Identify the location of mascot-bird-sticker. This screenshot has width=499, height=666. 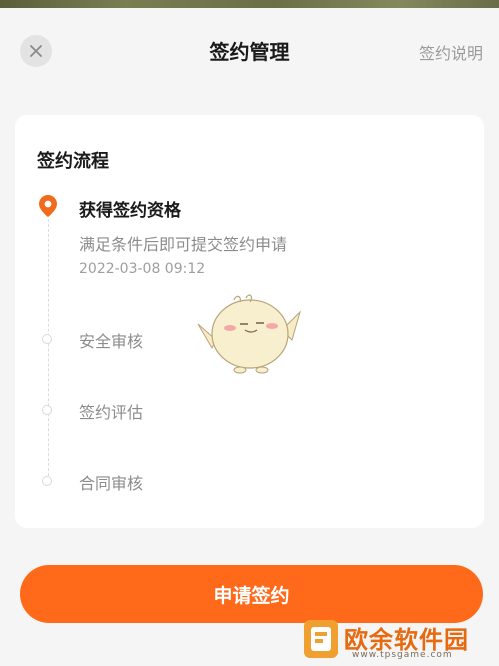
(249, 334).